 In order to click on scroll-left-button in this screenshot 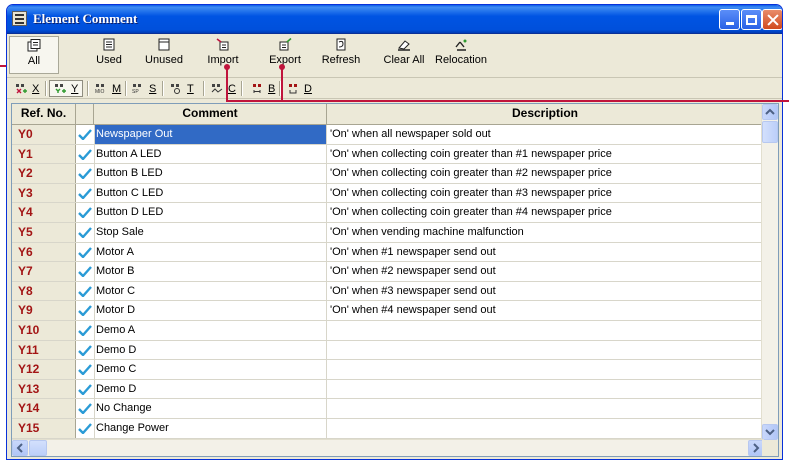, I will do `click(20, 448)`.